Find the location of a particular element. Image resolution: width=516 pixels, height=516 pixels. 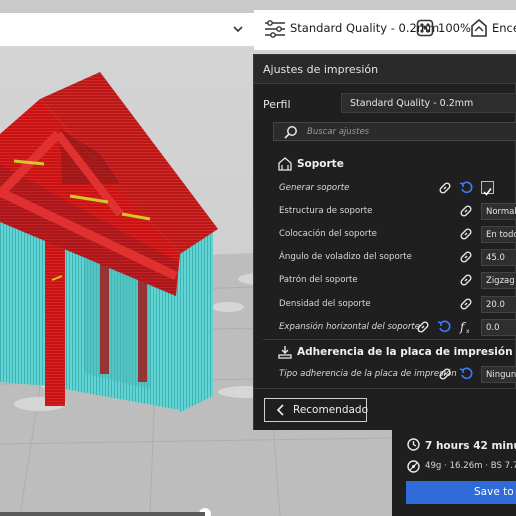

overhang-angle-input: 45.0 is located at coordinates (498, 257).